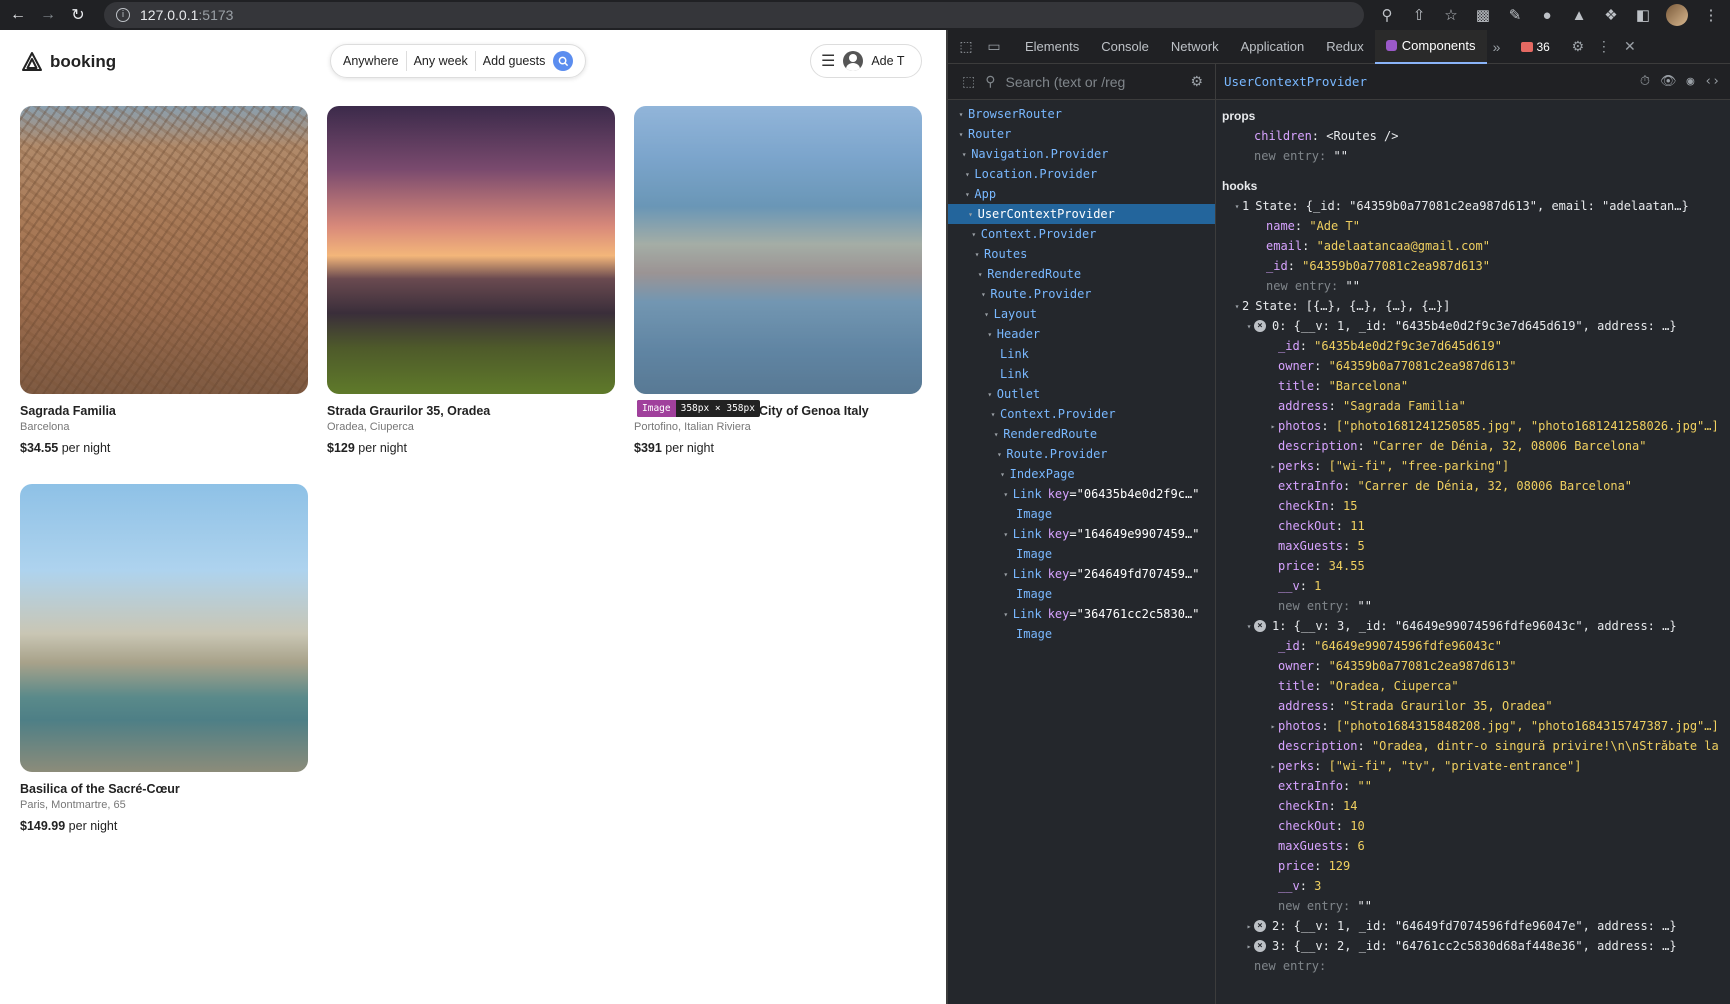  Describe the element at coordinates (68, 62) in the screenshot. I see `brand-logo: booking` at that location.